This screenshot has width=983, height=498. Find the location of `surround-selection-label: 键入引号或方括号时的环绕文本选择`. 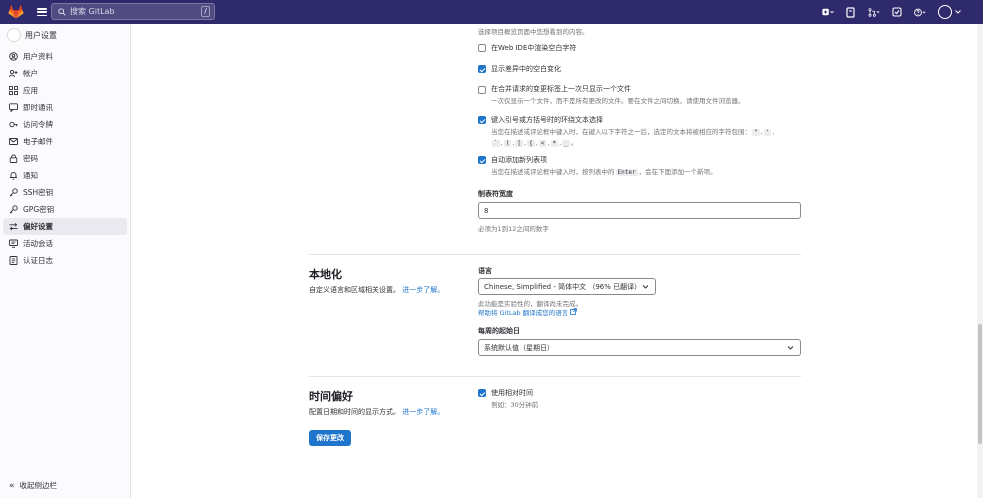

surround-selection-label: 键入引号或方括号时的环绕文本选择 is located at coordinates (547, 120).